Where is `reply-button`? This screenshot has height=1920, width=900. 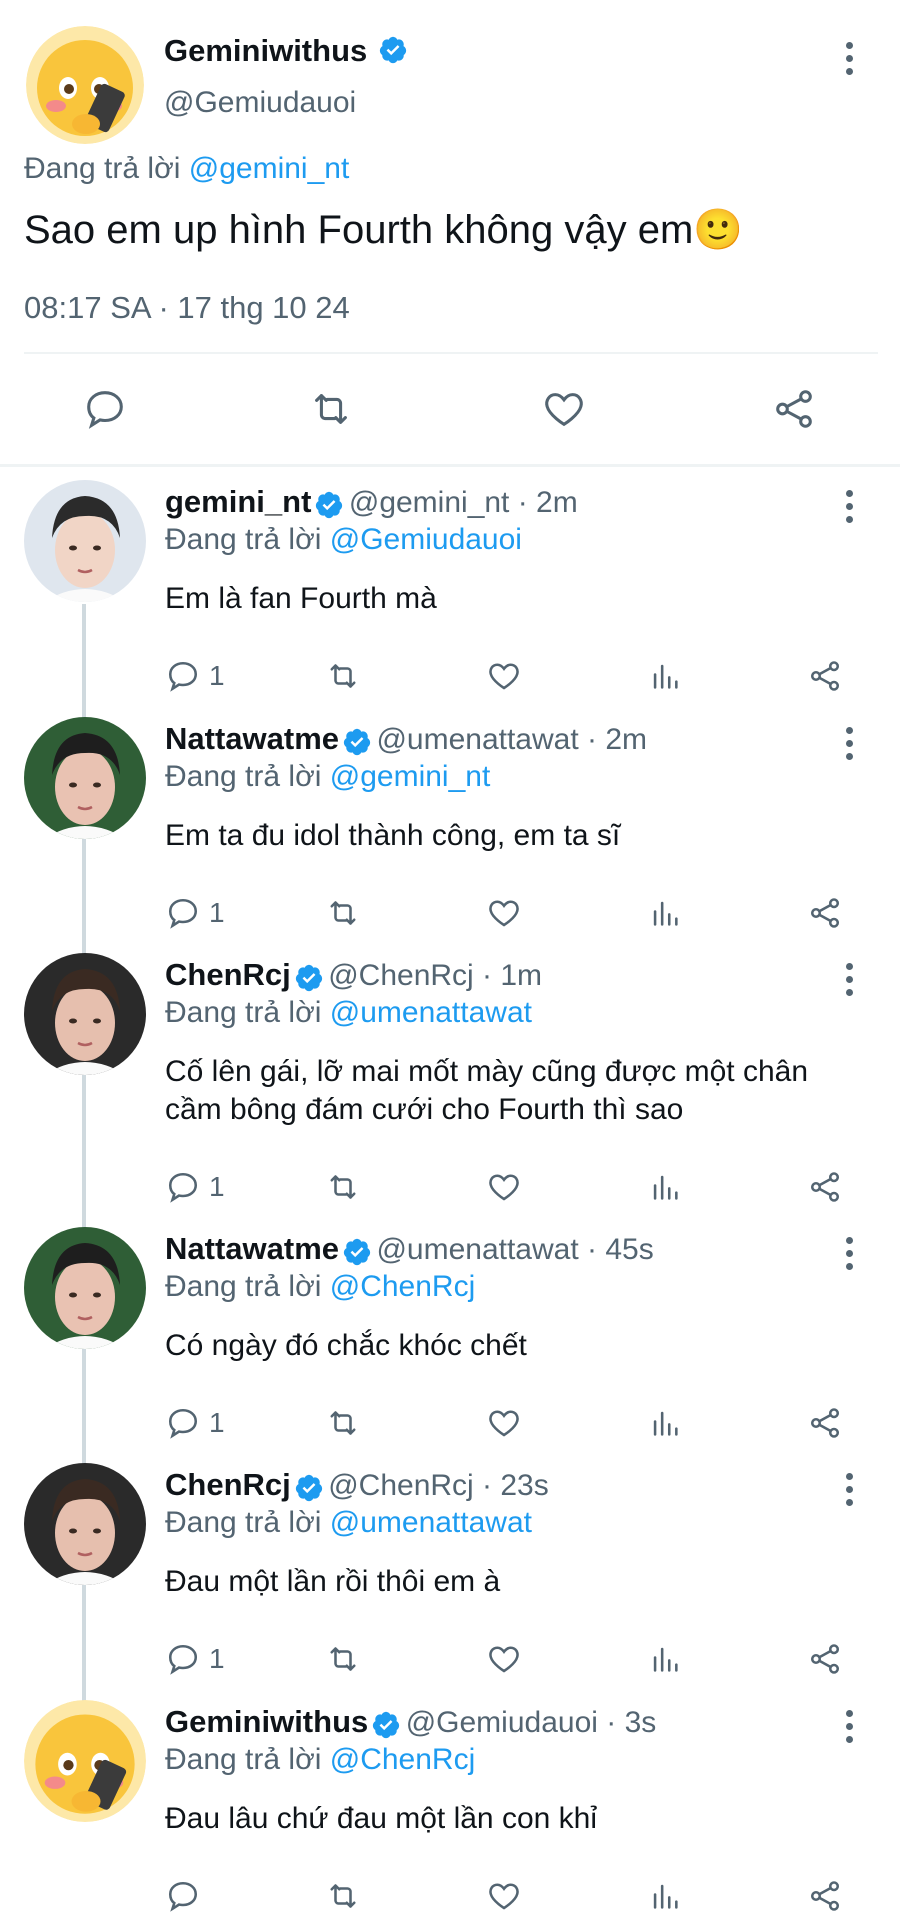
reply-button is located at coordinates (187, 1896).